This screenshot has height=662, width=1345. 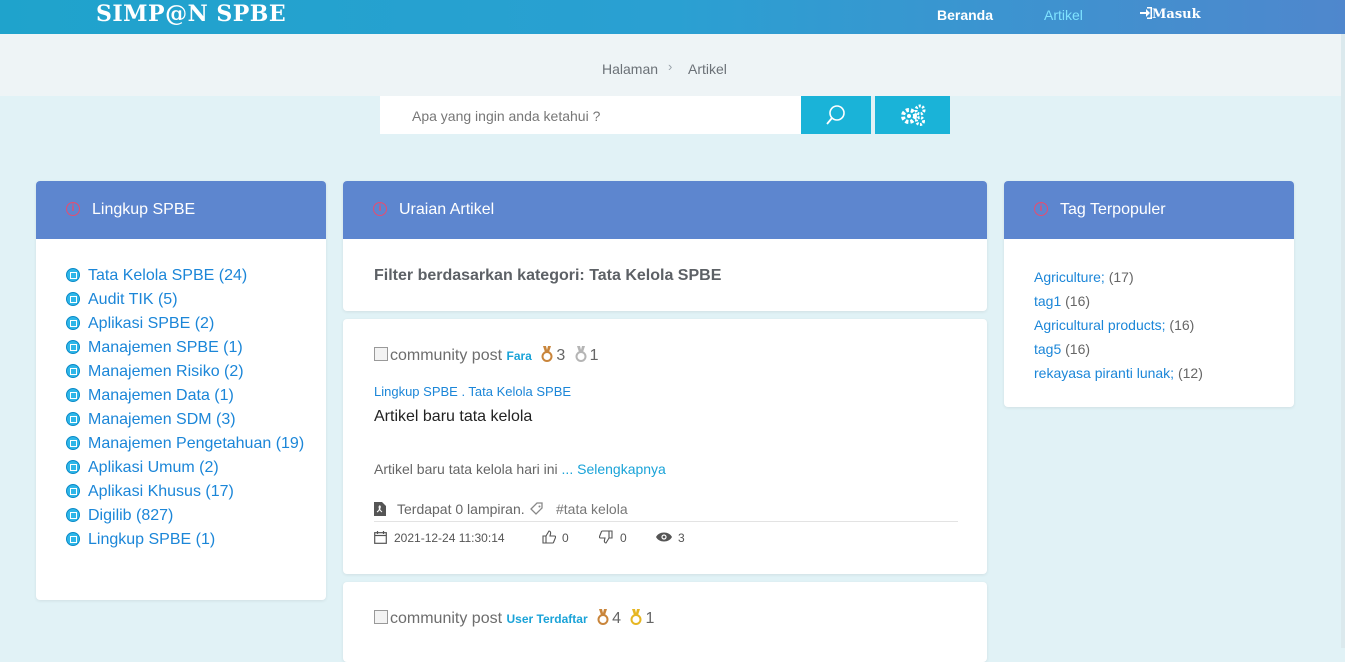 I want to click on read-more-link: ... Selengkapnya, so click(x=614, y=469).